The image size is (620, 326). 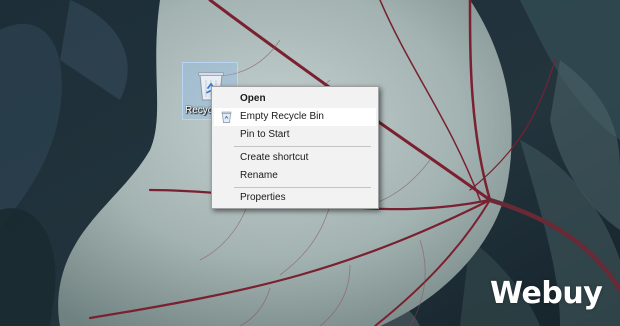 I want to click on menu-item-properties: Properties, so click(x=295, y=198).